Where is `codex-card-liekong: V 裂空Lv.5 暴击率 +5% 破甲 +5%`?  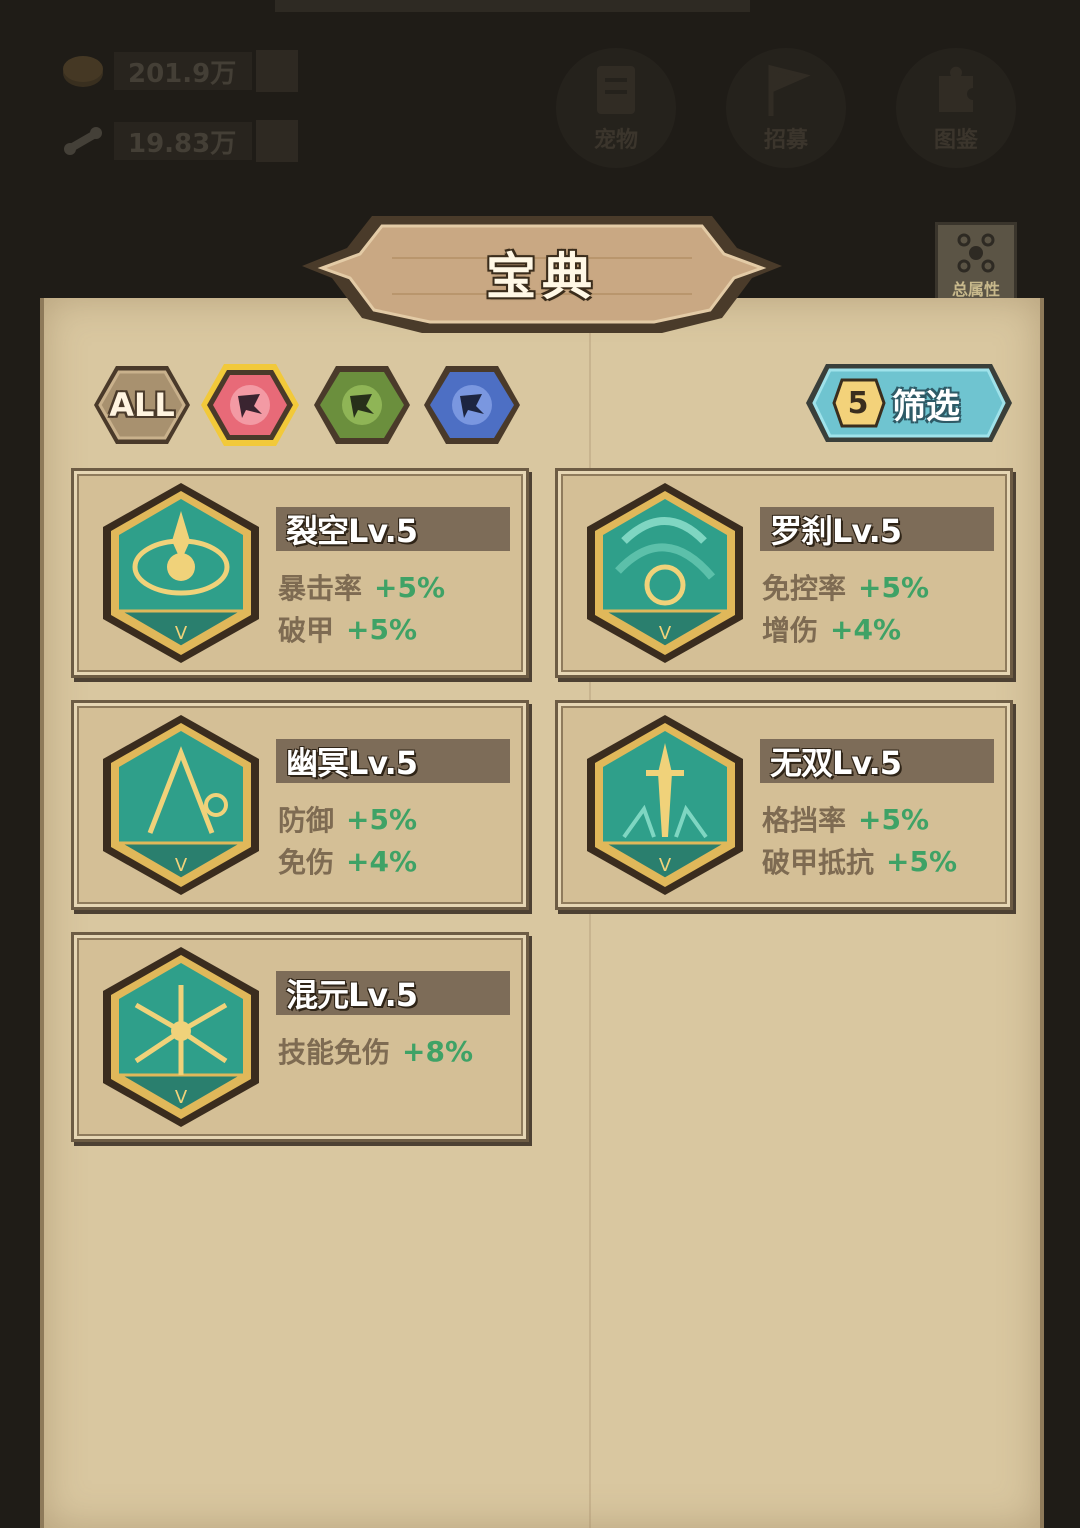 codex-card-liekong: V 裂空Lv.5 暴击率 +5% 破甲 +5% is located at coordinates (300, 573).